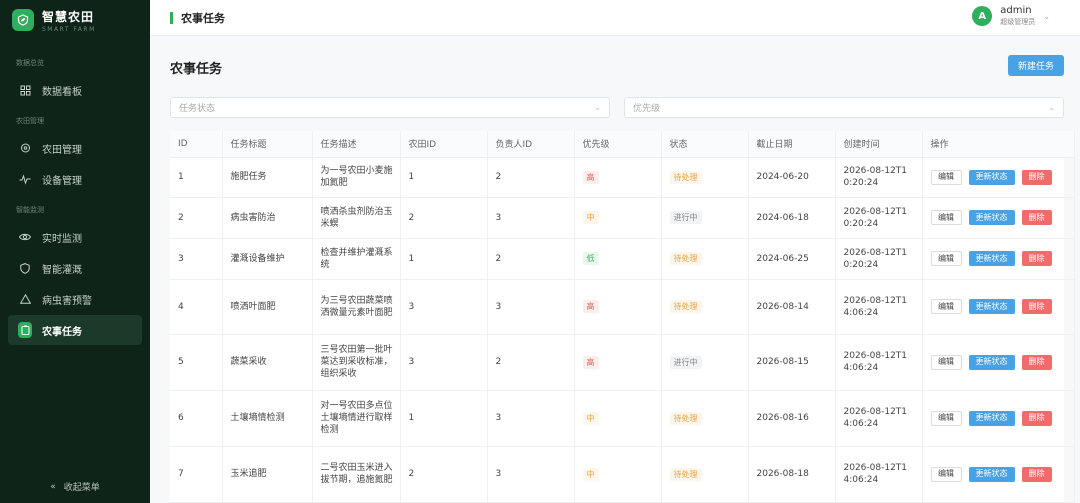  What do you see at coordinates (30, 63) in the screenshot?
I see `section-label-overview: 数据总览` at bounding box center [30, 63].